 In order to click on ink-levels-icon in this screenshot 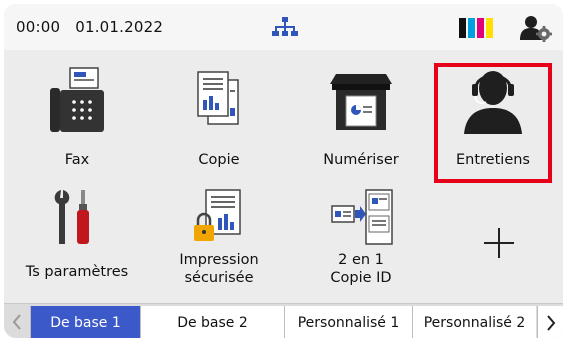, I will do `click(476, 28)`.